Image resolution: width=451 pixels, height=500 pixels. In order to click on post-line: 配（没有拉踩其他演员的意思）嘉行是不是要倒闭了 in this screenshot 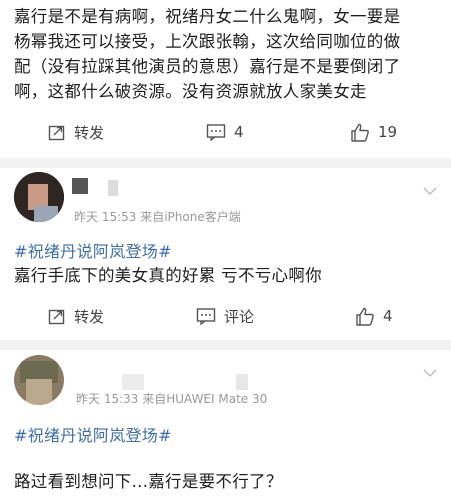, I will do `click(207, 66)`.